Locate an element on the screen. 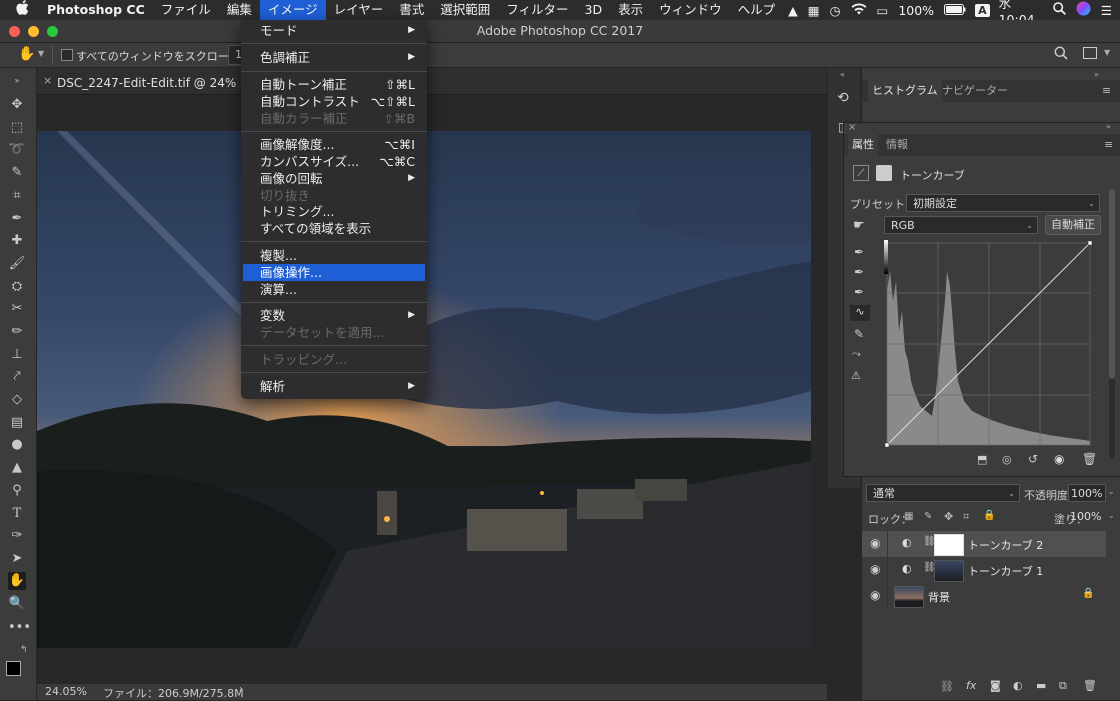  menu-3d: 3D is located at coordinates (594, 10).